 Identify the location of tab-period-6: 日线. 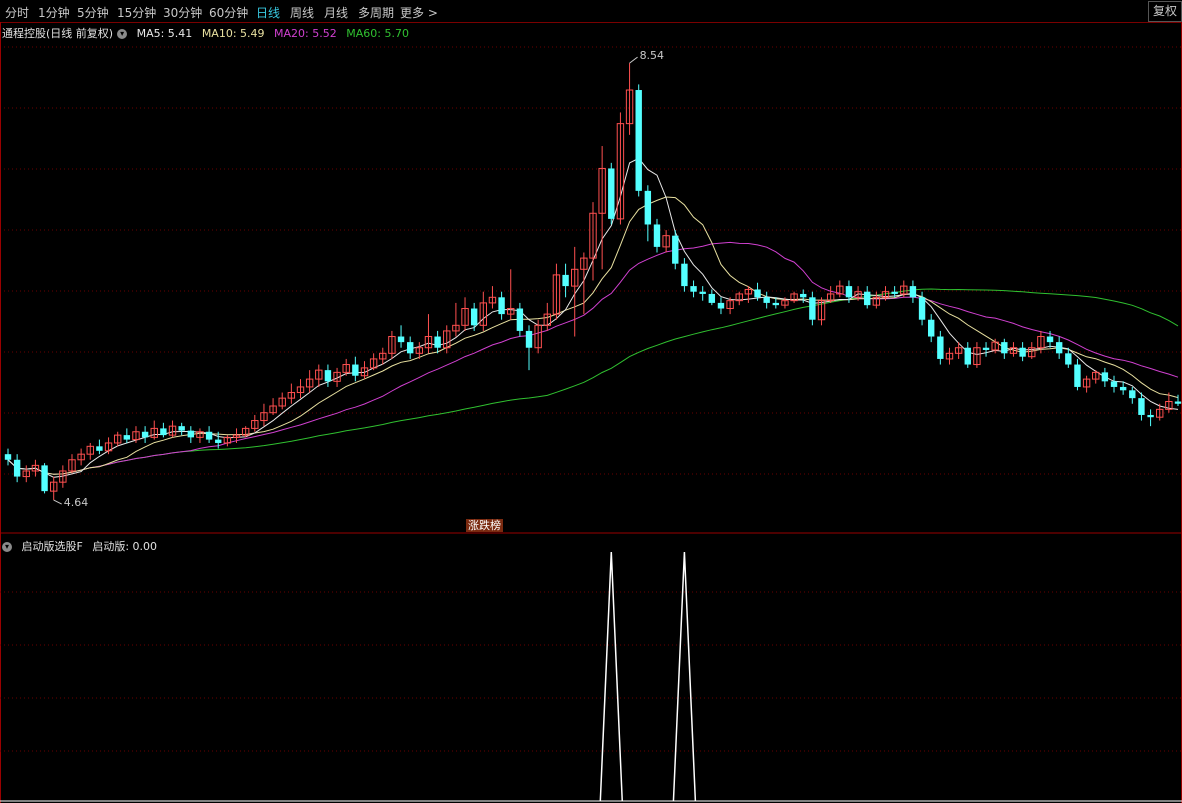
(268, 12).